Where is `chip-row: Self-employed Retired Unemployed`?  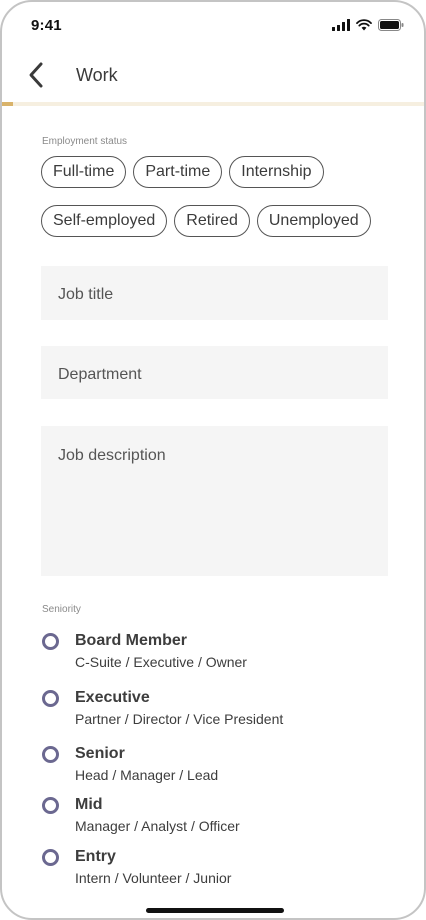
chip-row: Self-employed Retired Unemployed is located at coordinates (221, 221).